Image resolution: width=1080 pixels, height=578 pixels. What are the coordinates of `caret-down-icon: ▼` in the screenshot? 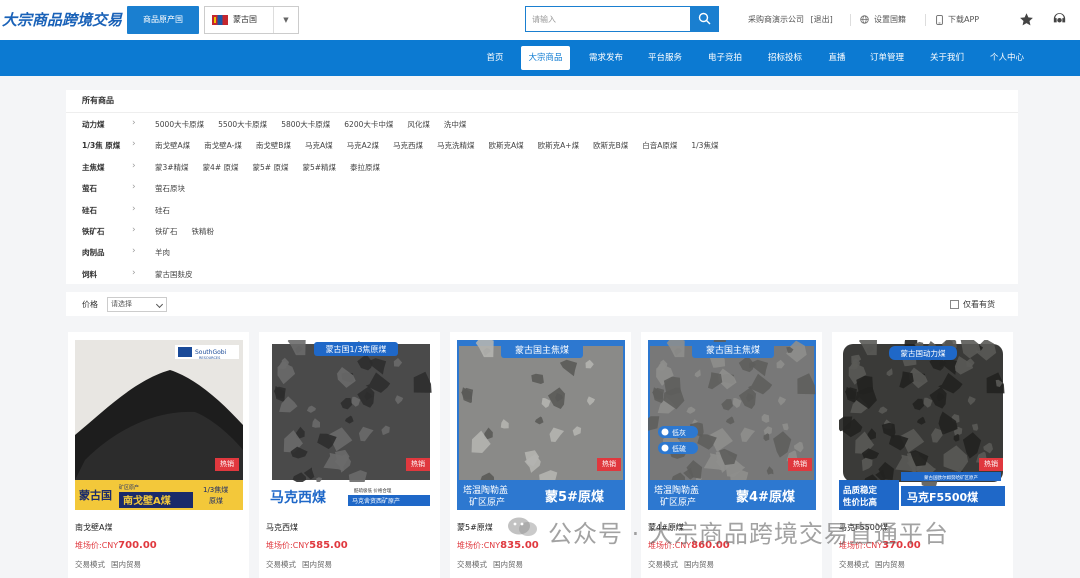 It's located at (285, 20).